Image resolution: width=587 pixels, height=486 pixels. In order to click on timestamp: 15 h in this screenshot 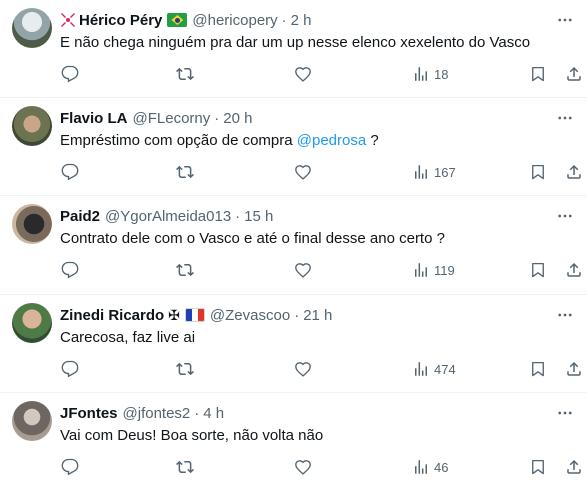, I will do `click(258, 216)`.